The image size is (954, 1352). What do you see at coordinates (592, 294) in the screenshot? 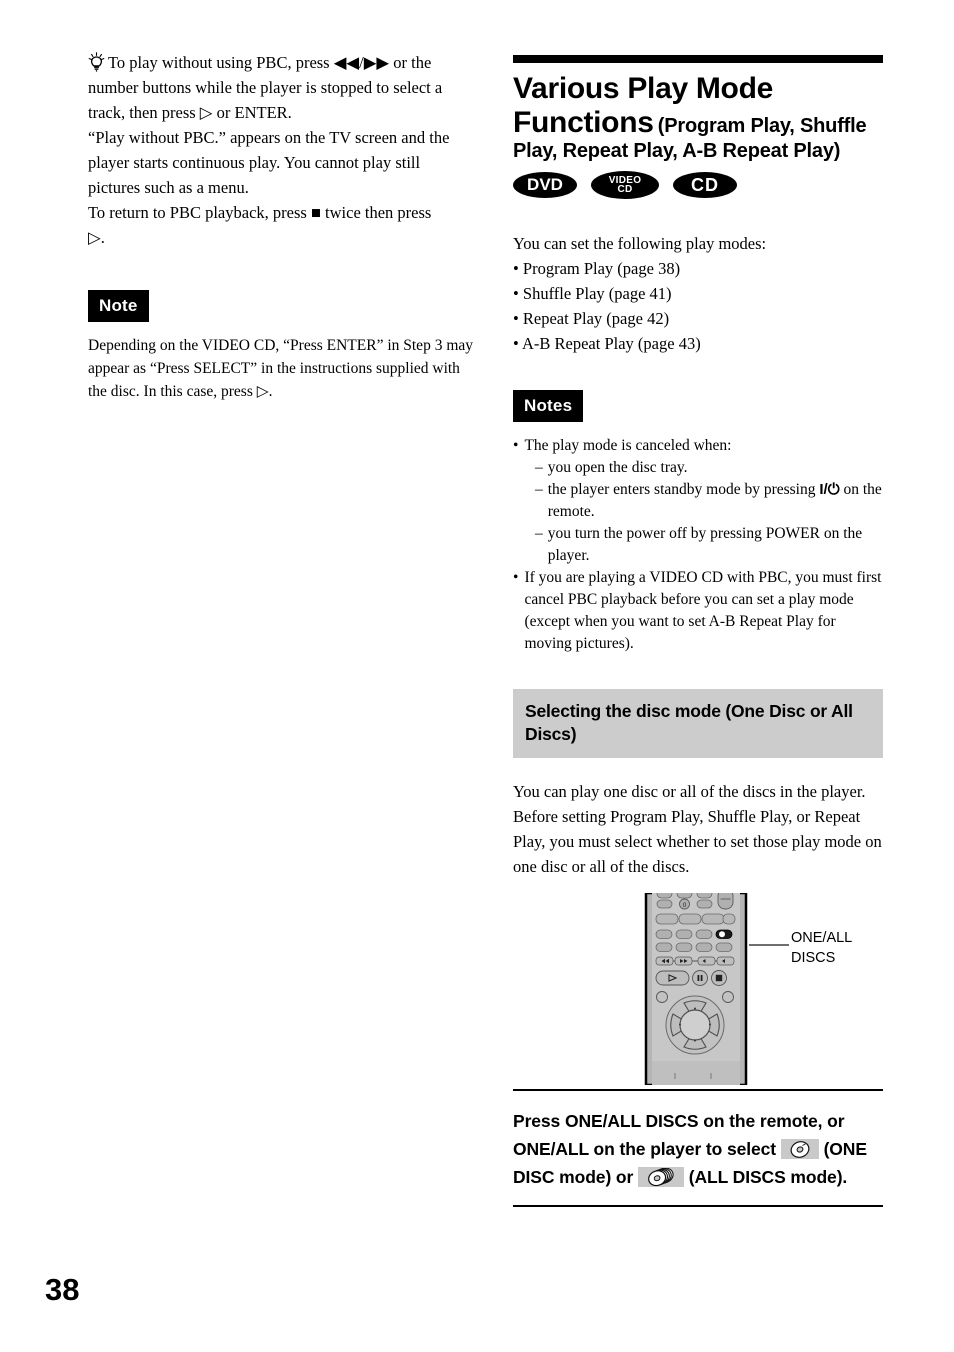
I see `list-item: • Shuffle Play (page 41)` at bounding box center [592, 294].